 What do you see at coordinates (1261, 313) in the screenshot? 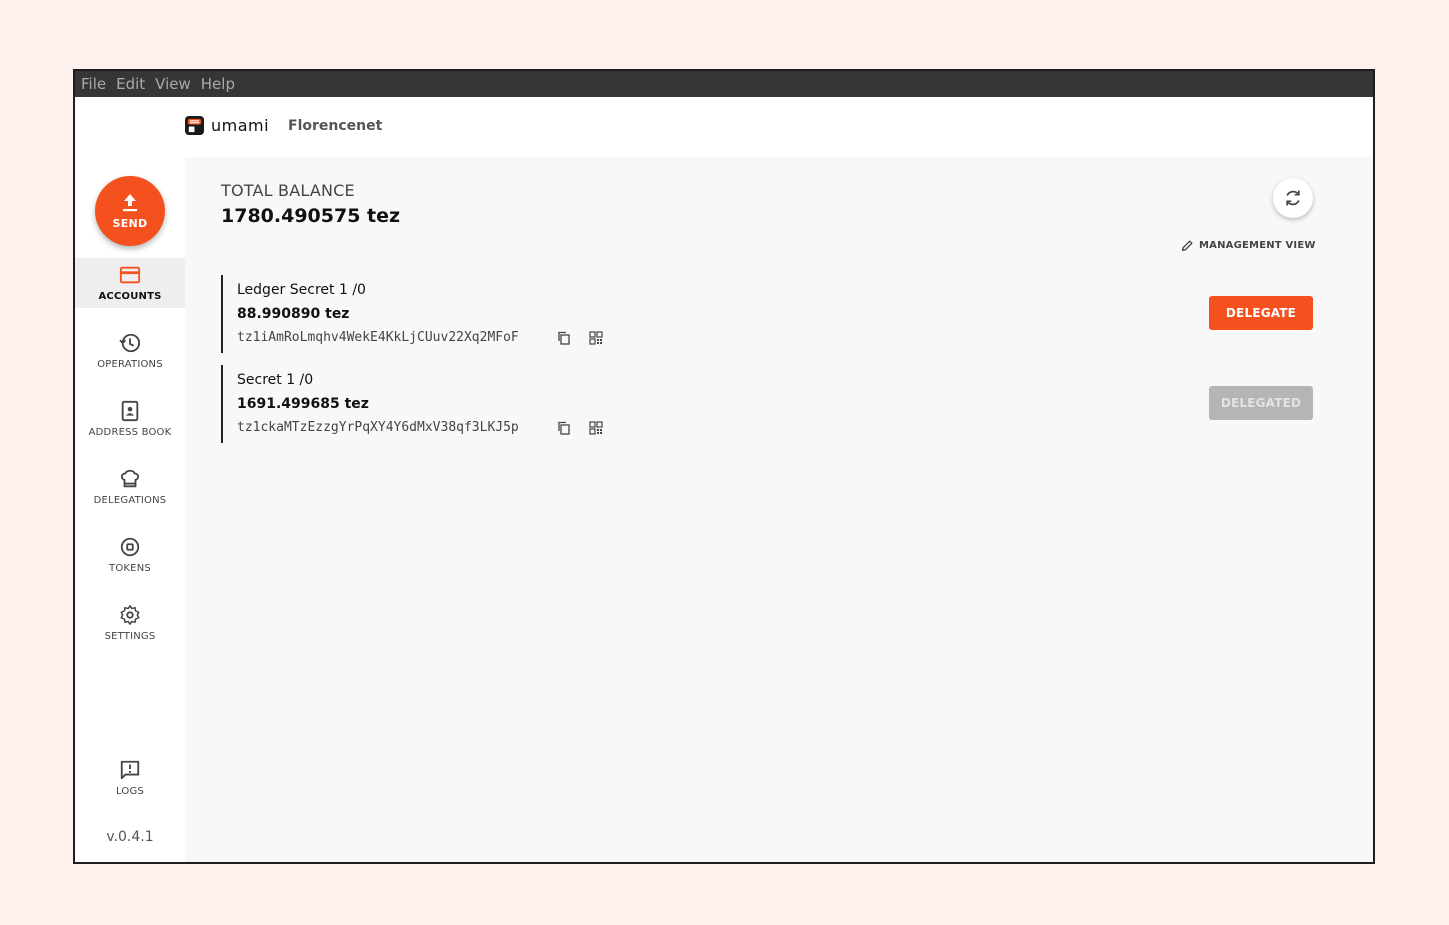
I see `delegate-button: DELEGATE` at bounding box center [1261, 313].